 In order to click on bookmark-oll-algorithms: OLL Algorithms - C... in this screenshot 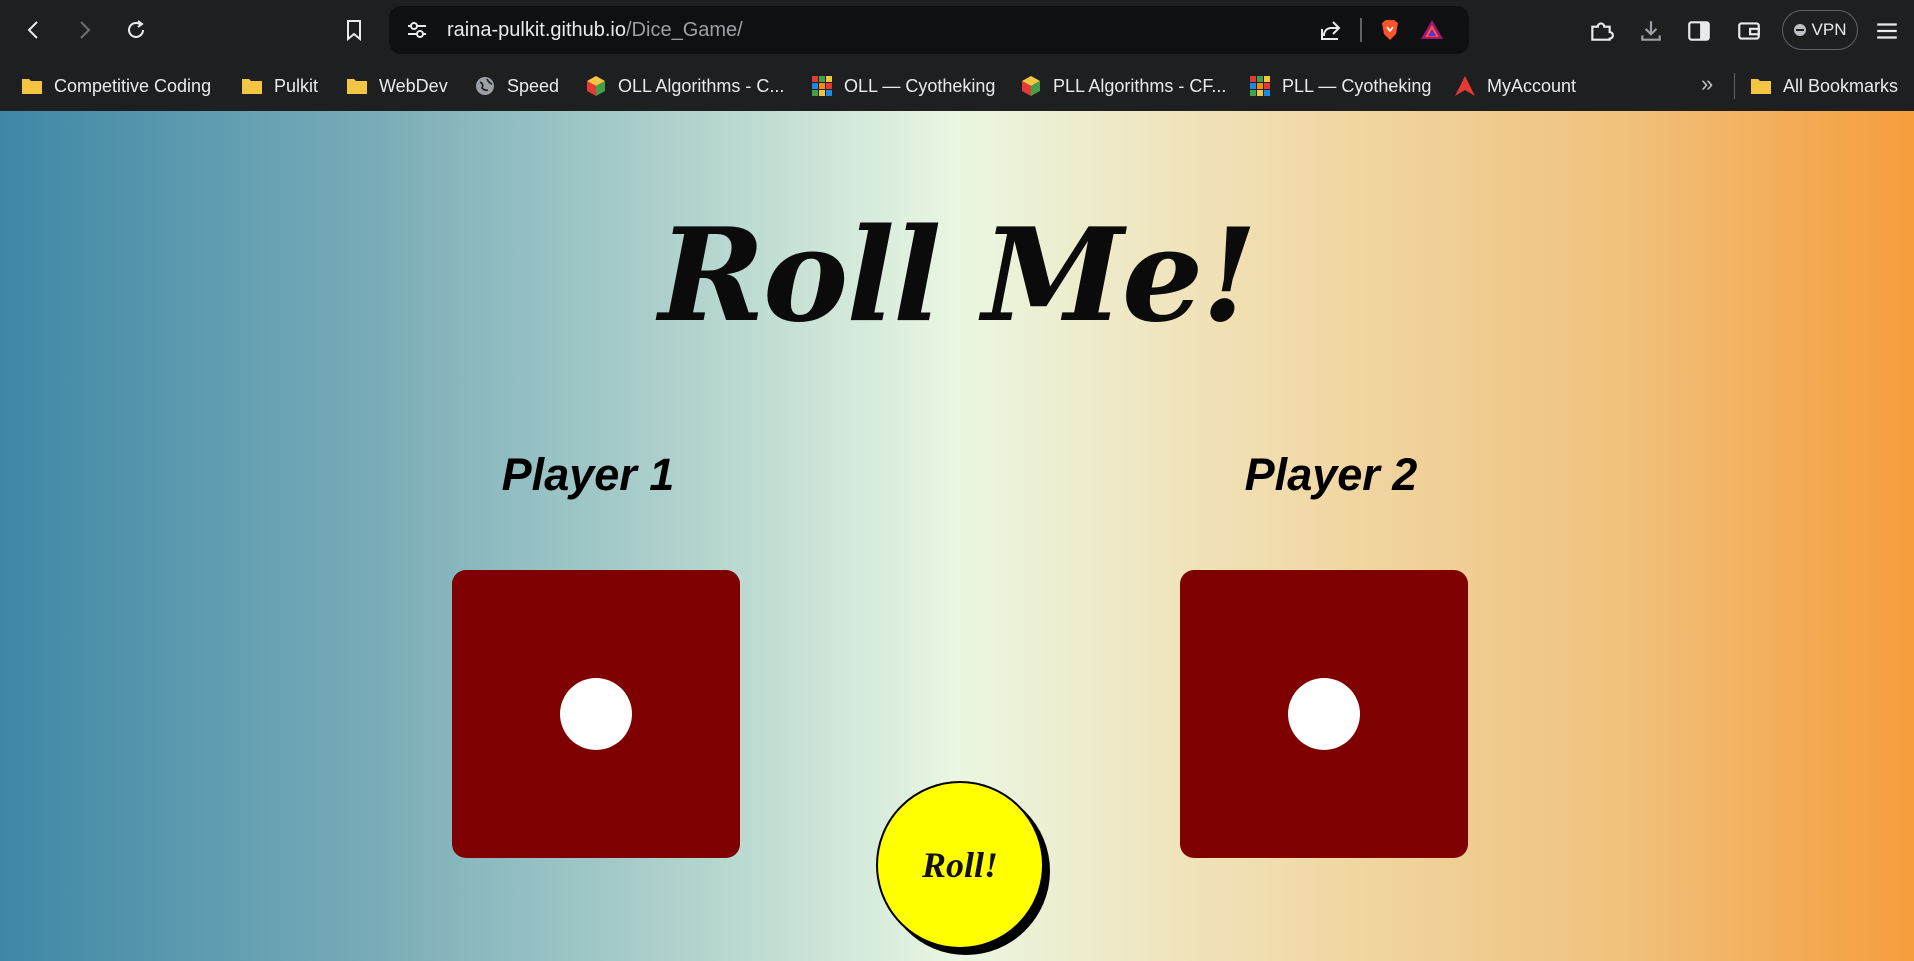, I will do `click(684, 86)`.